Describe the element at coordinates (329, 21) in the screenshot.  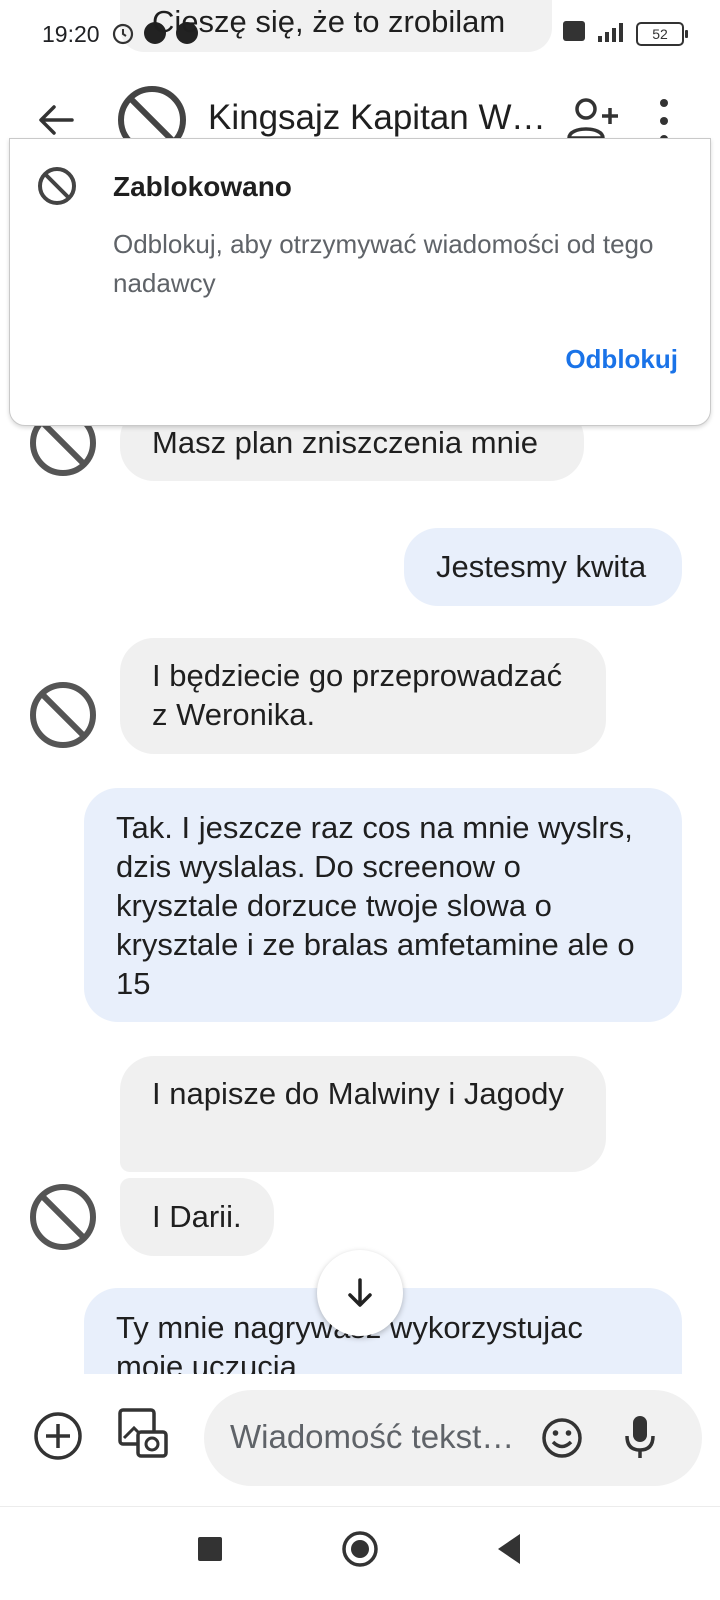
I see `notification-text: Cieszę się, że to zrobilam` at that location.